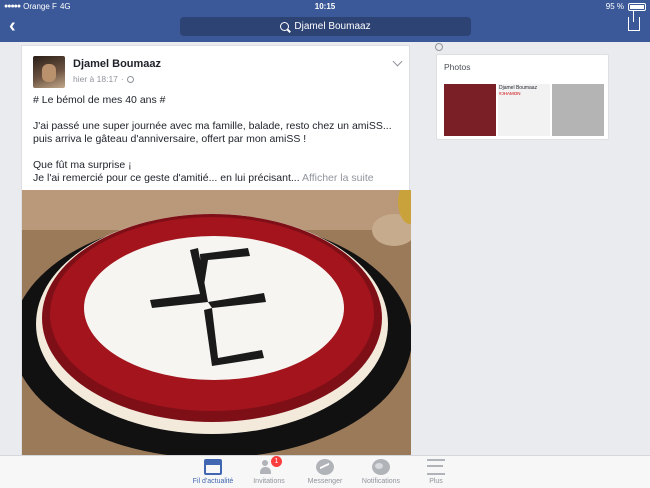  What do you see at coordinates (614, 6) in the screenshot?
I see `battery-percent: 95 %` at bounding box center [614, 6].